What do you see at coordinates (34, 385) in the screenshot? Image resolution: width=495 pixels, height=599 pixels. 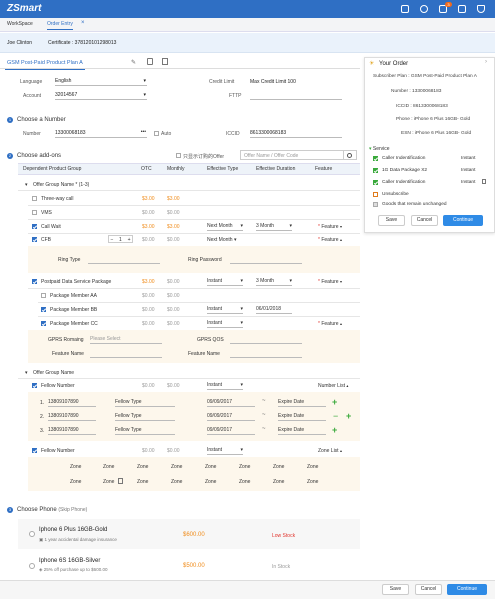 I see `fellow-number-checkbox` at bounding box center [34, 385].